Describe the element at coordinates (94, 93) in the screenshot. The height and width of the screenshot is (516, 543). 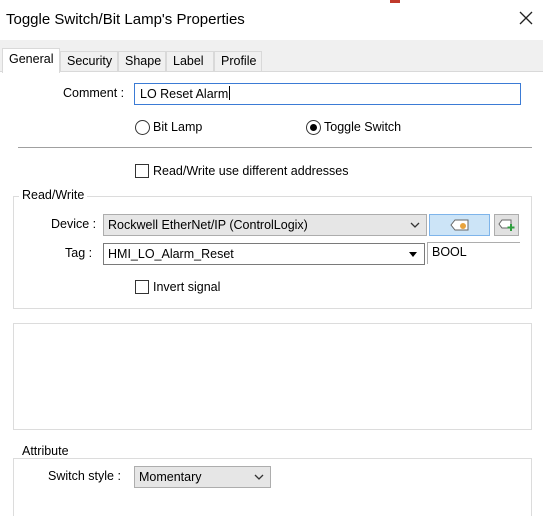
I see `comment-label: Comment :` at that location.